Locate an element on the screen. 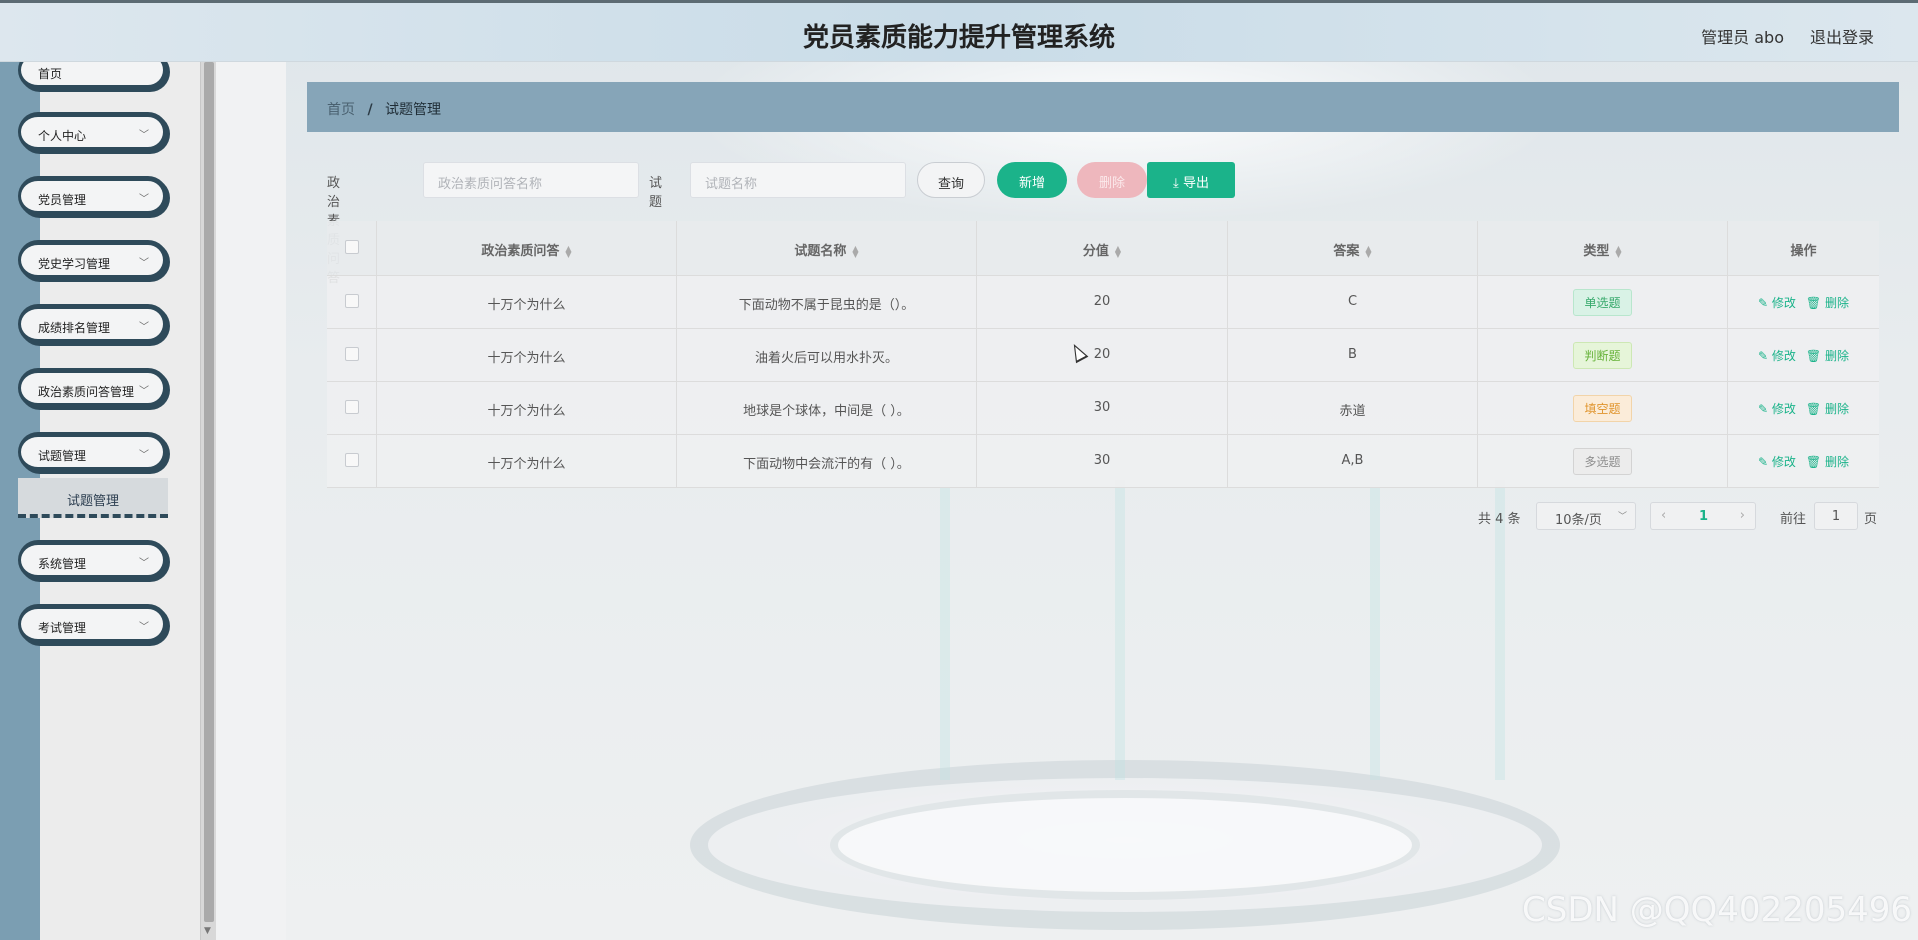 The width and height of the screenshot is (1918, 940). cell-type: 填空题 is located at coordinates (1603, 408).